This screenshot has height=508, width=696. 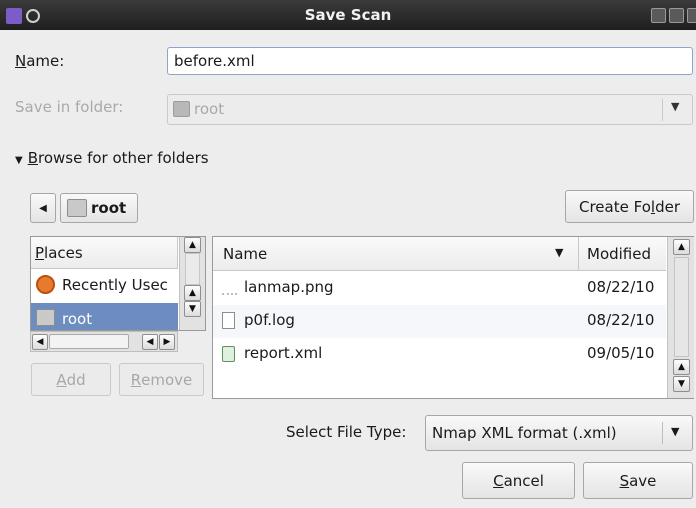 What do you see at coordinates (228, 354) in the screenshot?
I see `xml-file-icon` at bounding box center [228, 354].